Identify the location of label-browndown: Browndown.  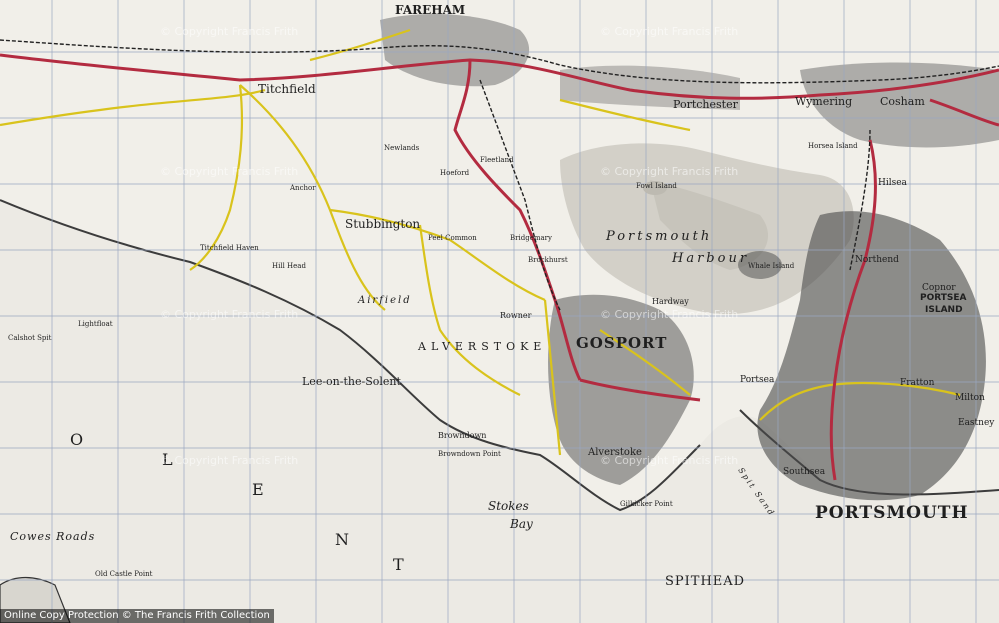
(462, 435).